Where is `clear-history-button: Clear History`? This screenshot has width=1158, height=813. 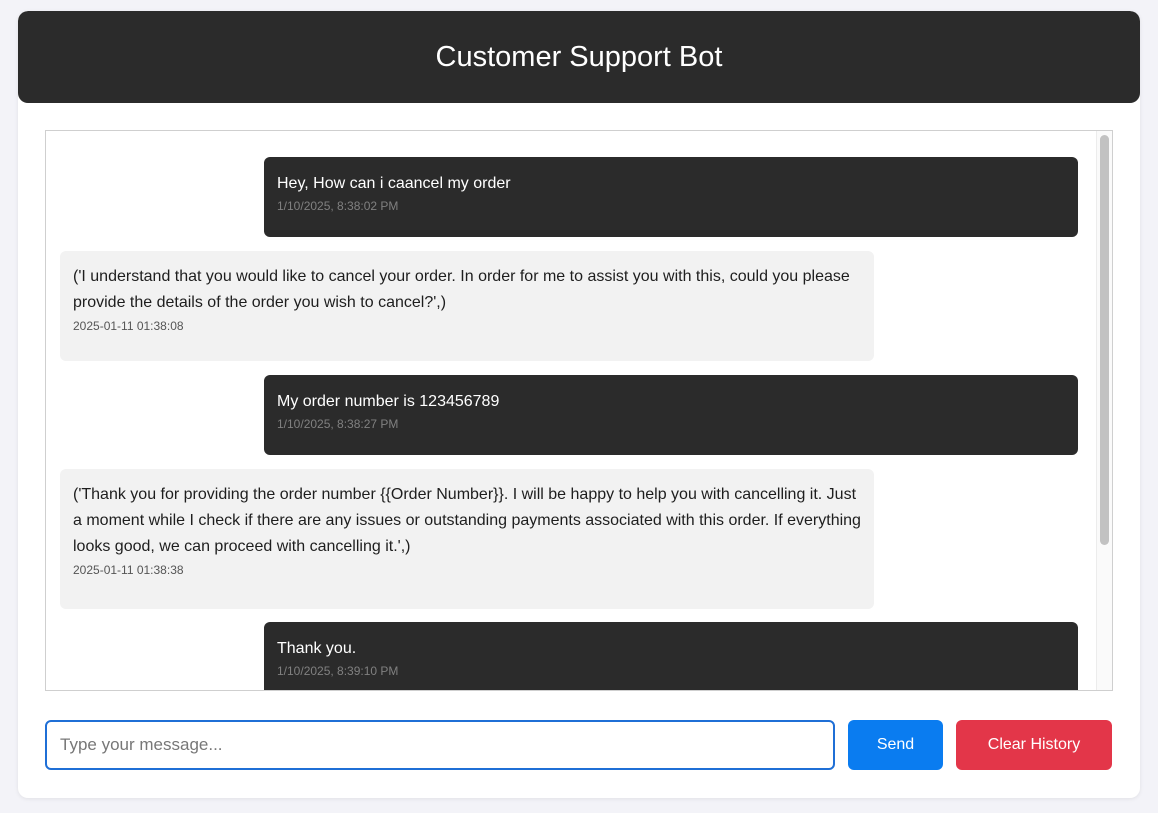 clear-history-button: Clear History is located at coordinates (1034, 745).